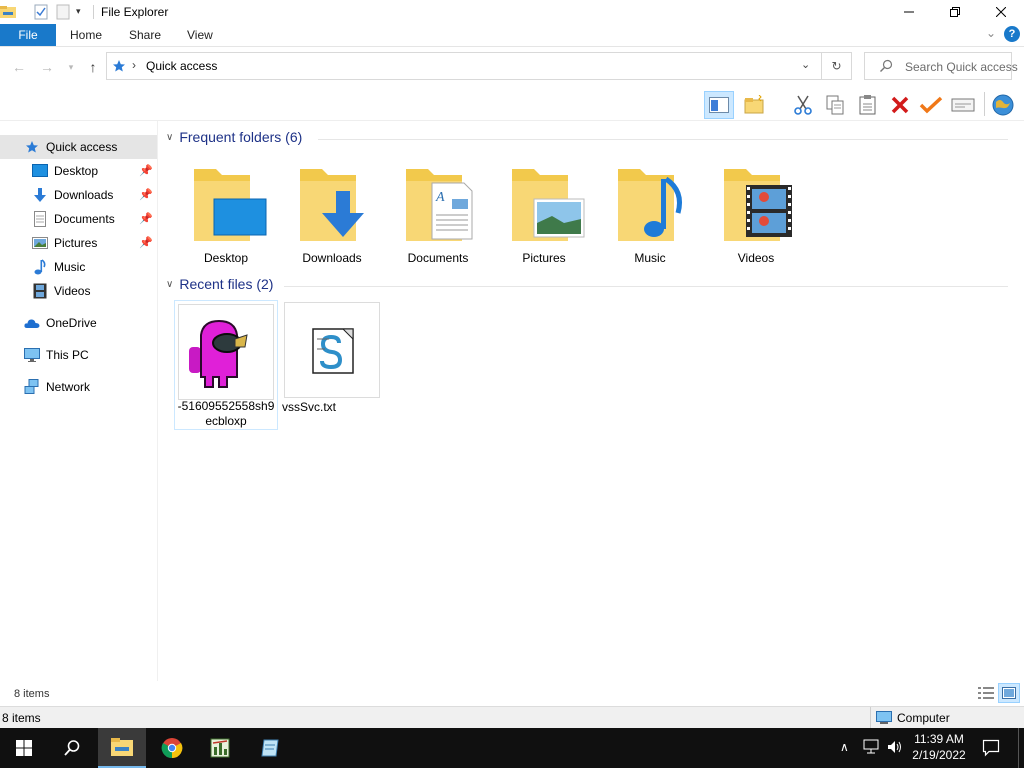  Describe the element at coordinates (135, 12) in the screenshot. I see `window-title: File Explorer` at that location.